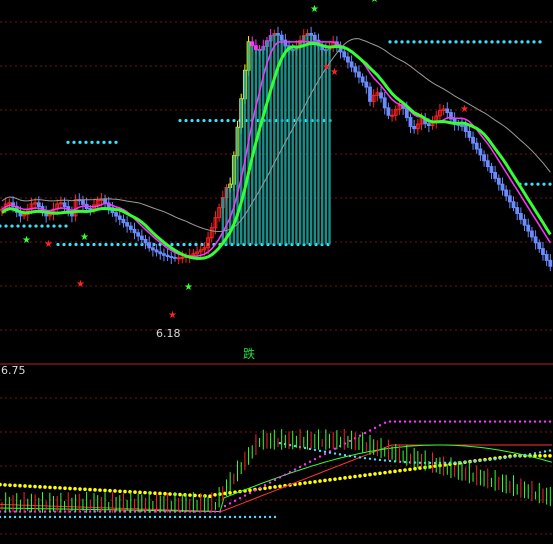  What do you see at coordinates (168, 333) in the screenshot?
I see `low-price-label: 6.18` at bounding box center [168, 333].